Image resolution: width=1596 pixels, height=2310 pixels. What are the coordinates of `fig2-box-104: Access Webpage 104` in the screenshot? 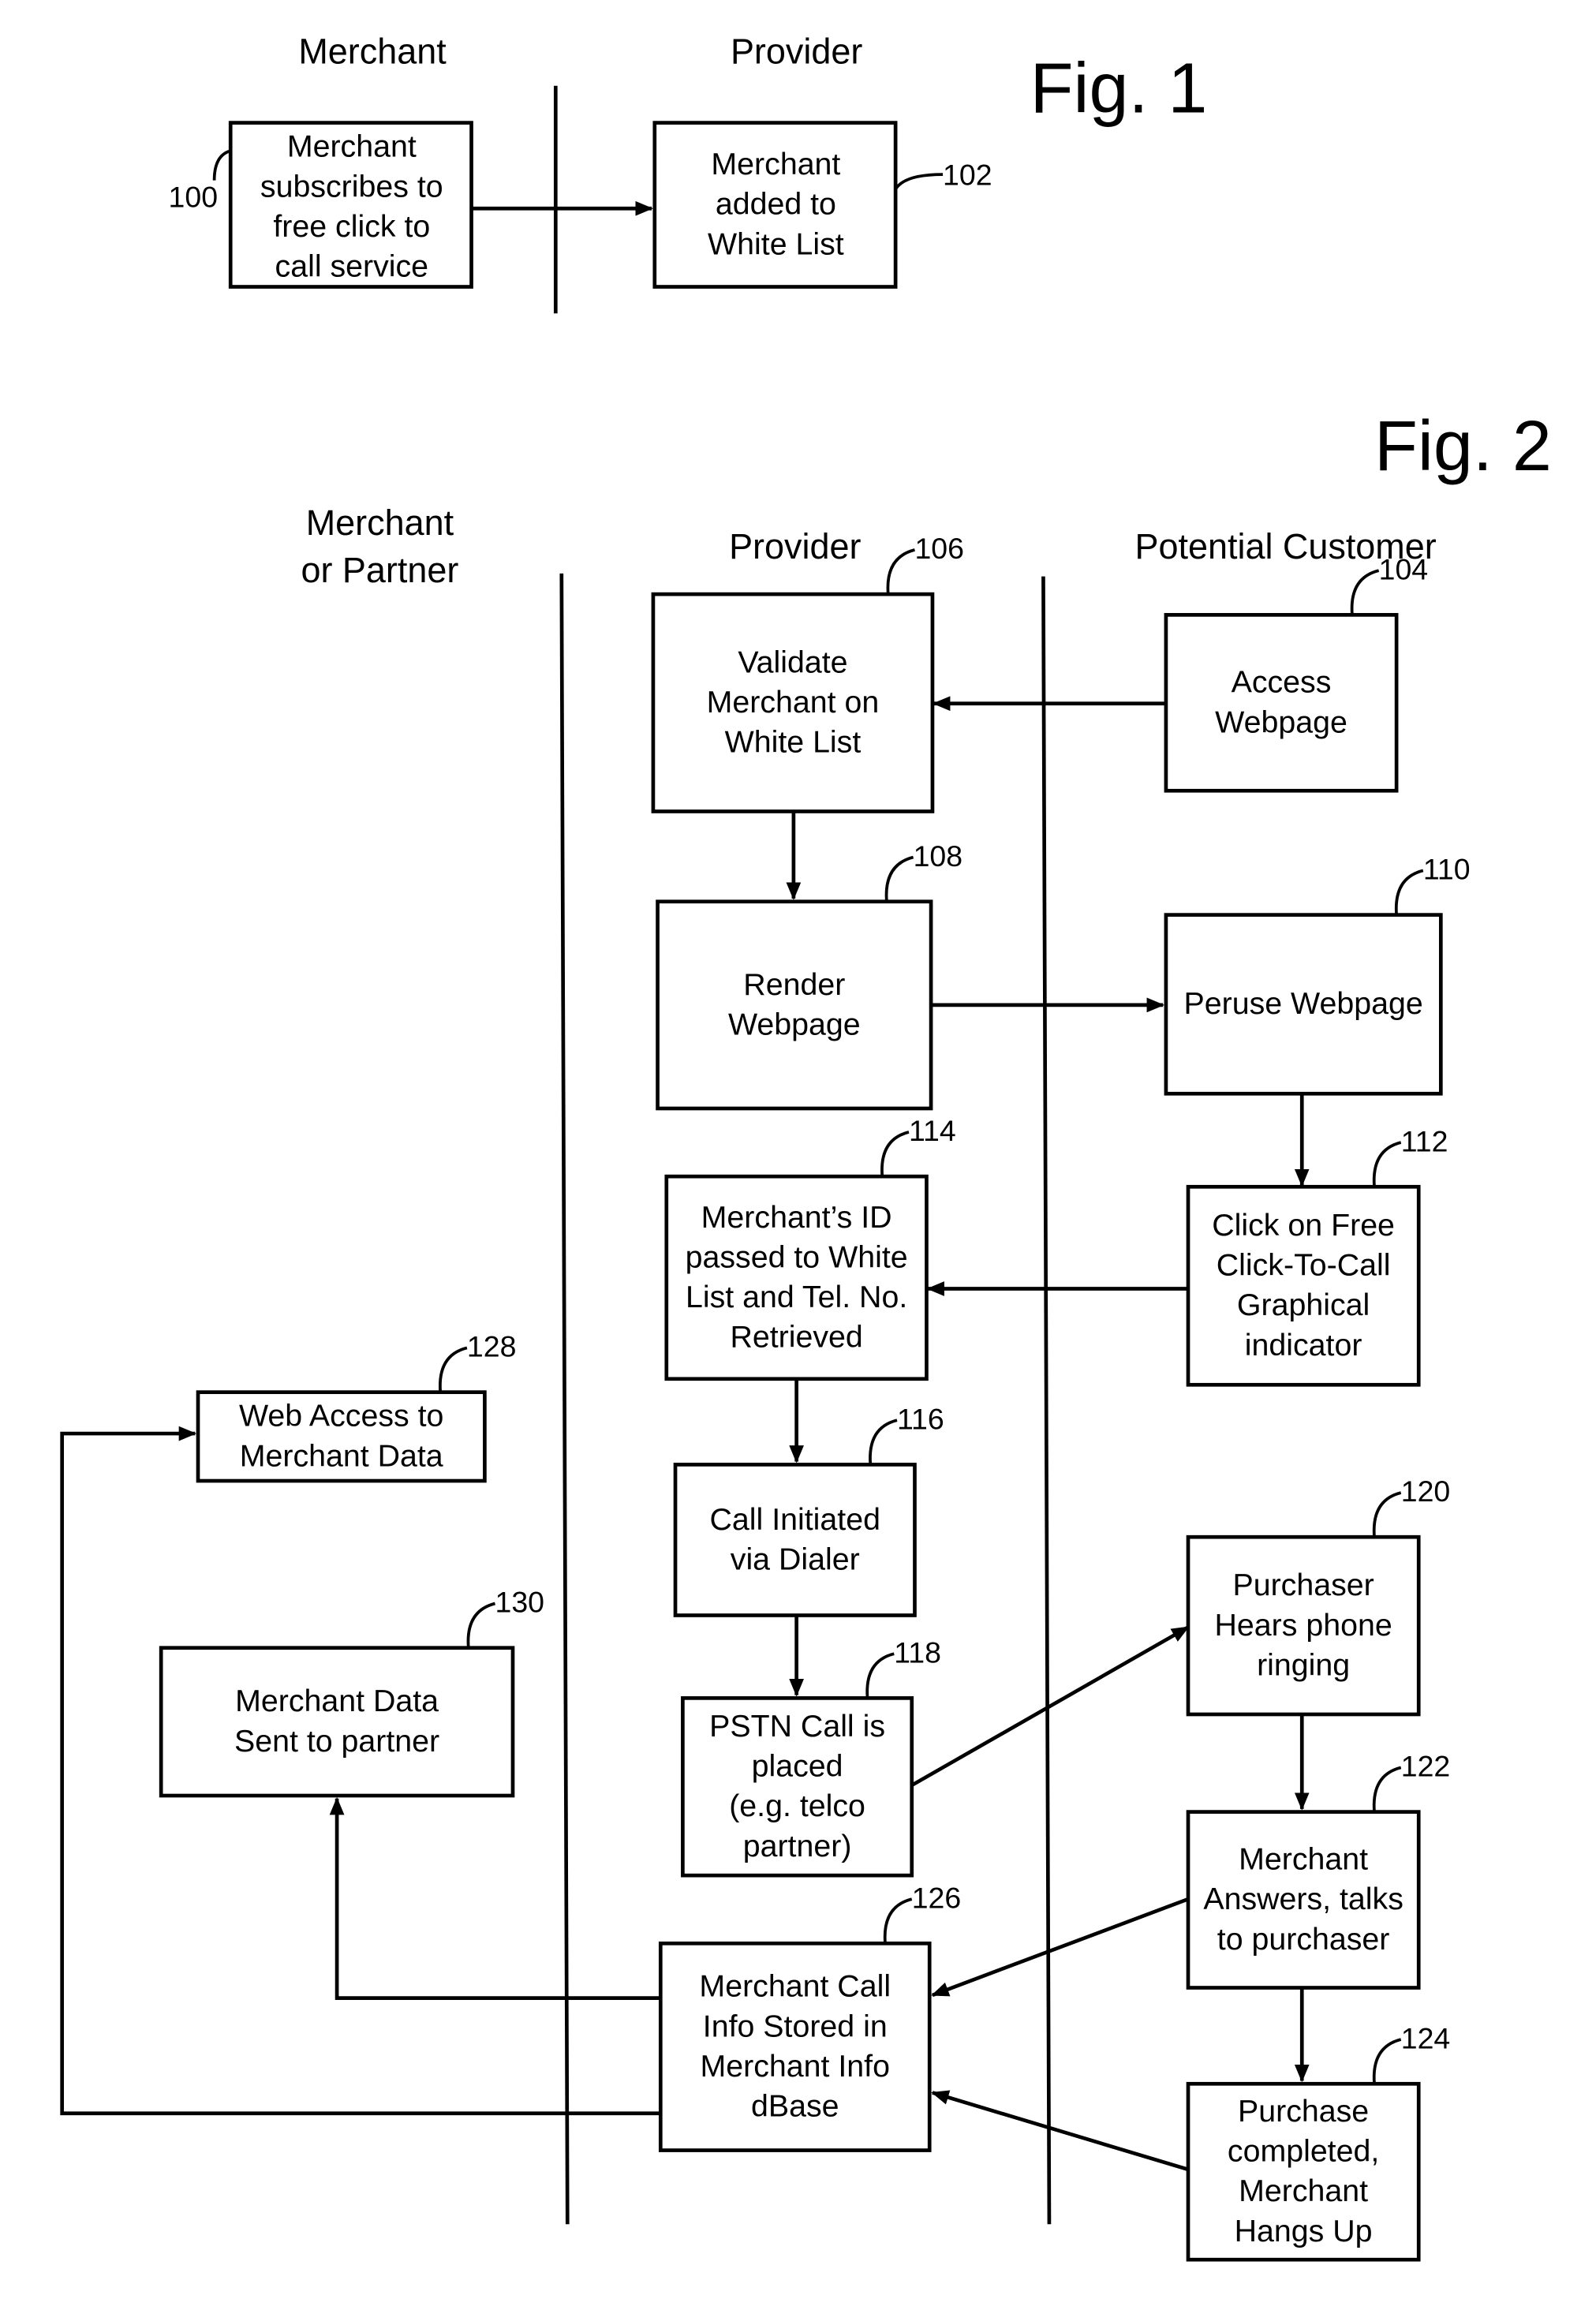 It's located at (1296, 672).